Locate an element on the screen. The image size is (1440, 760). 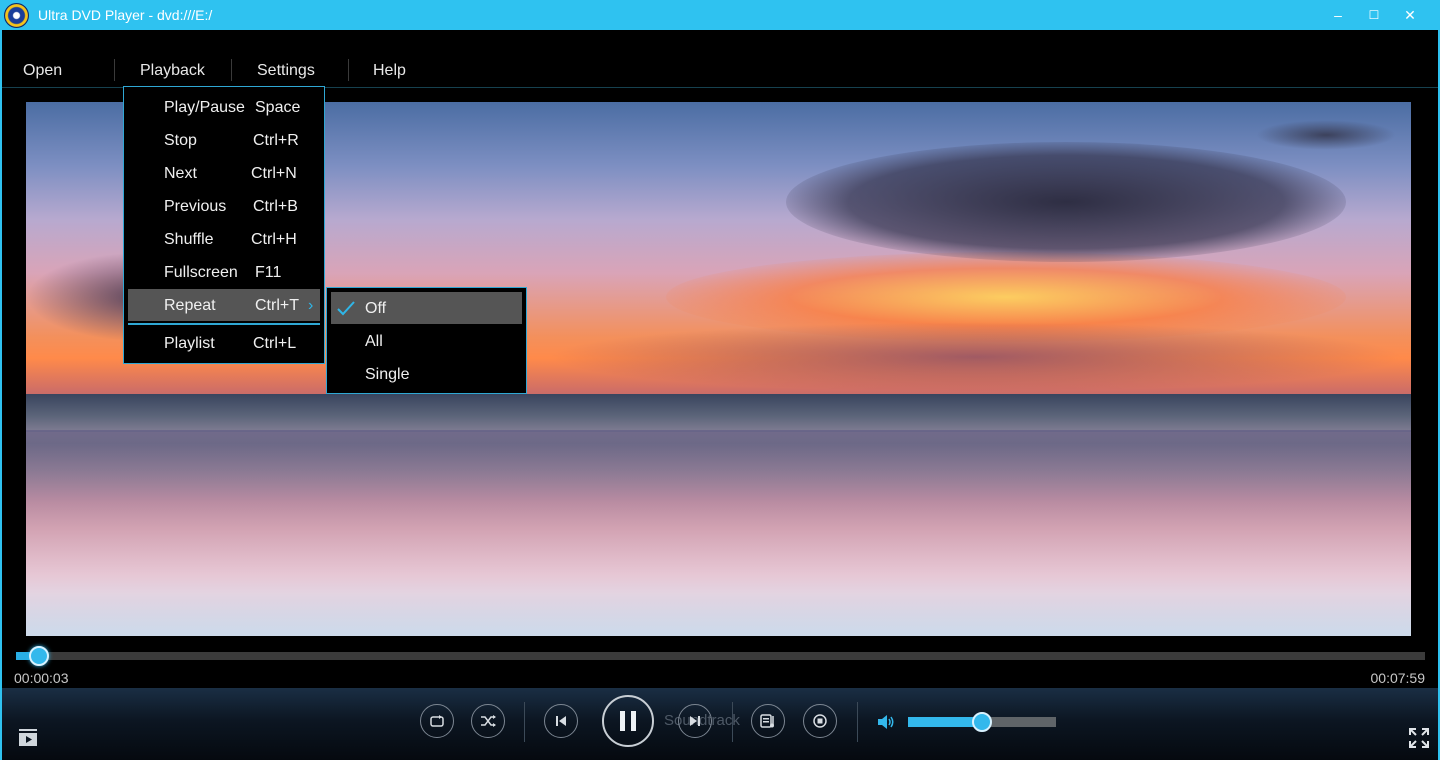
close-icon: ✕ is located at coordinates (1410, 14).